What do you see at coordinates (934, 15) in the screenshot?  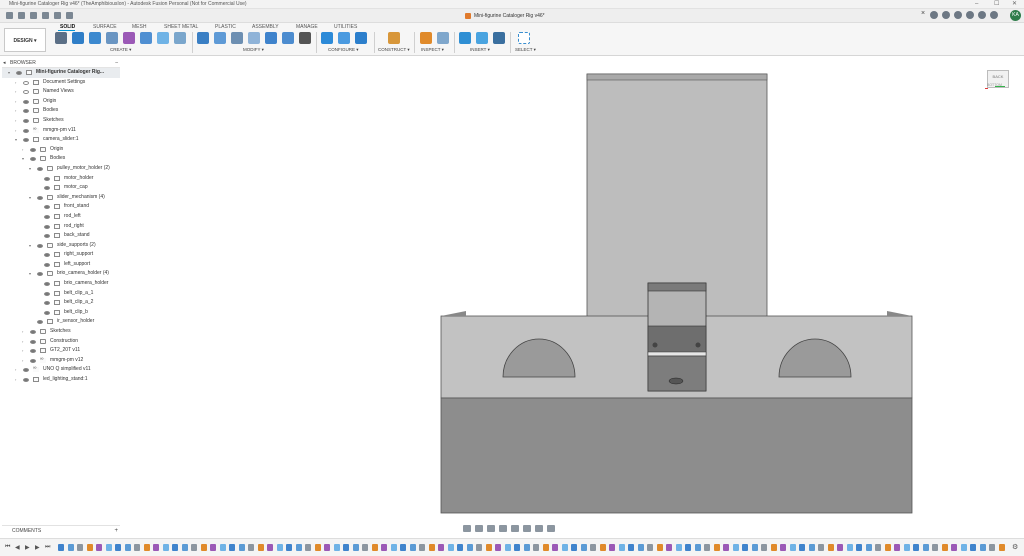 I see `new-tab-icon` at bounding box center [934, 15].